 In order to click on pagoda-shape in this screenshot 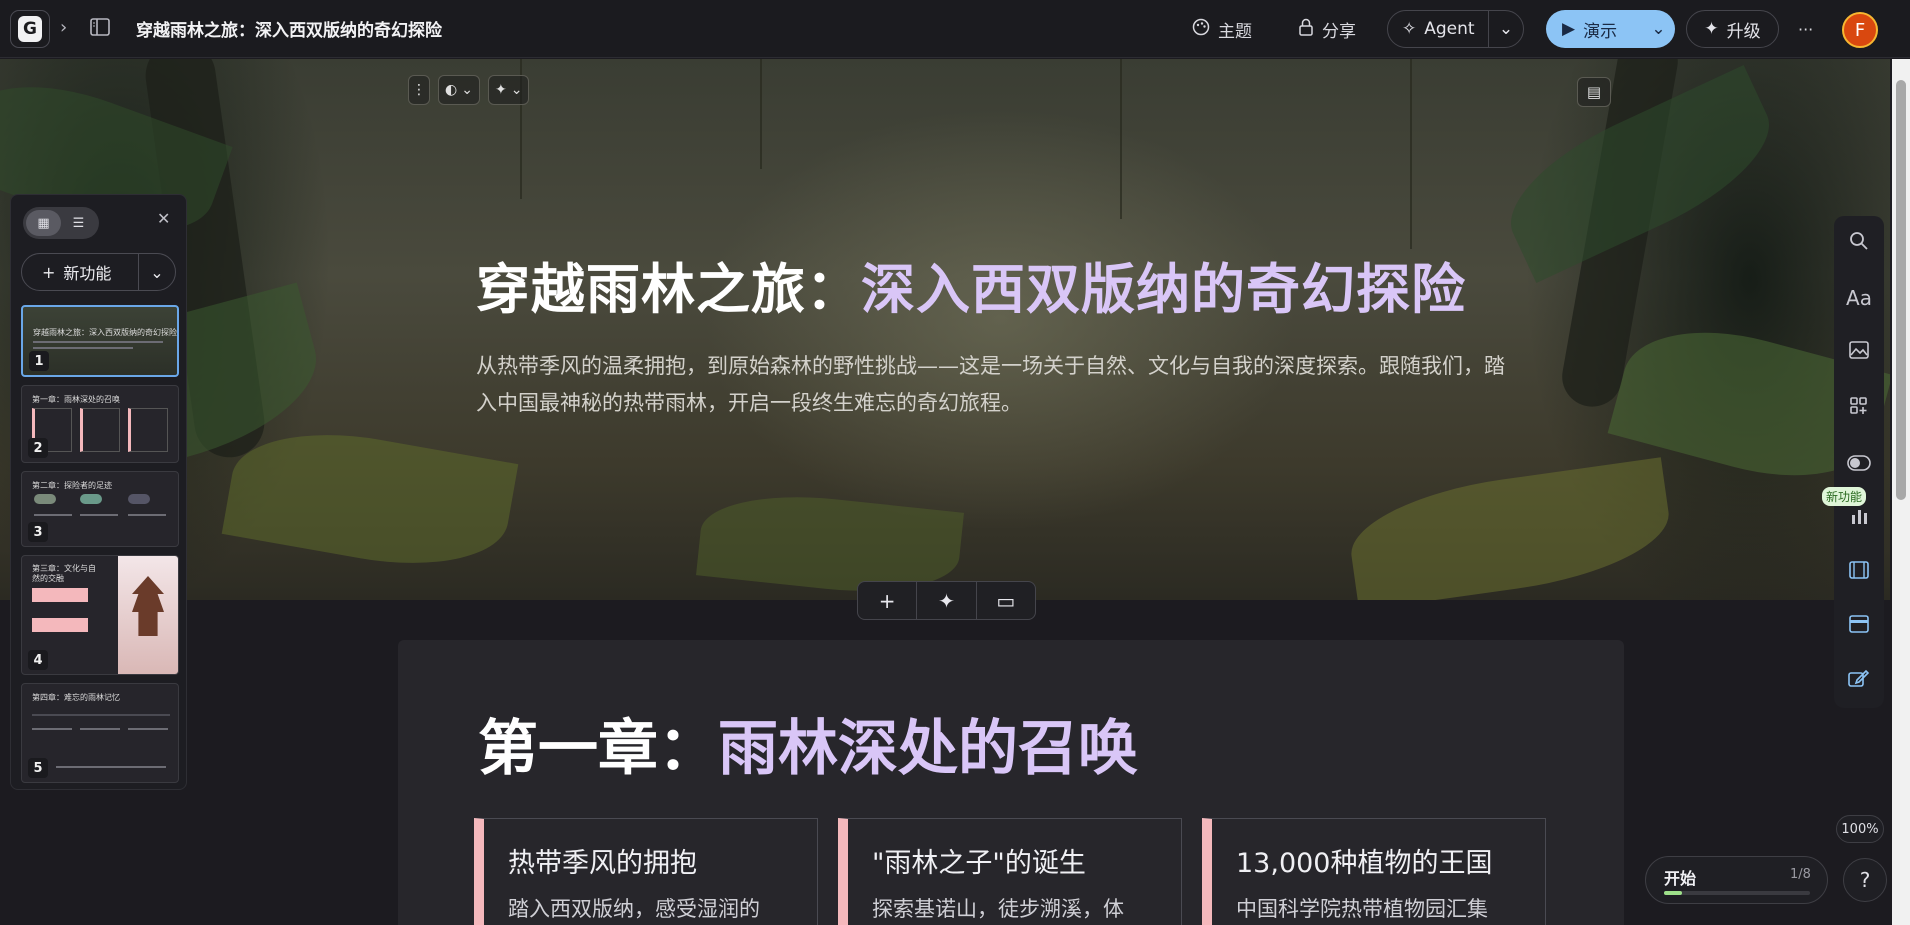, I will do `click(148, 606)`.